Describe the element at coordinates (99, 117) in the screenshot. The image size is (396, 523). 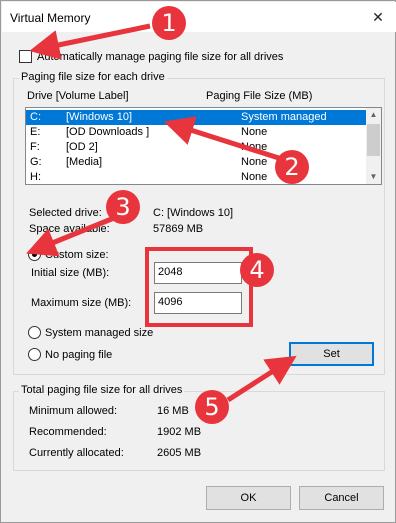
I see `drive-label: [Windows 10]` at that location.